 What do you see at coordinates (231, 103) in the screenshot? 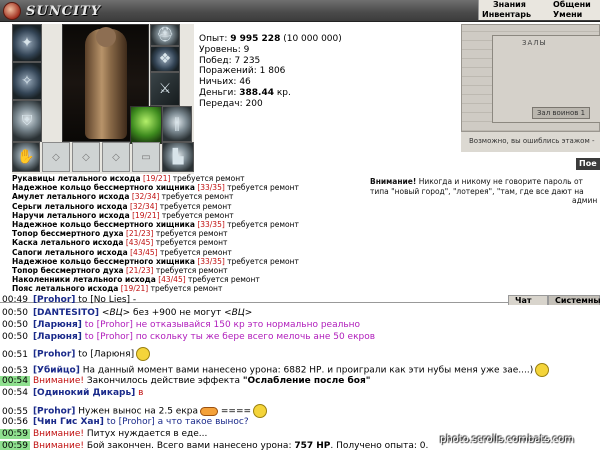
I see `stat-transfers: Передач: 200` at bounding box center [231, 103].